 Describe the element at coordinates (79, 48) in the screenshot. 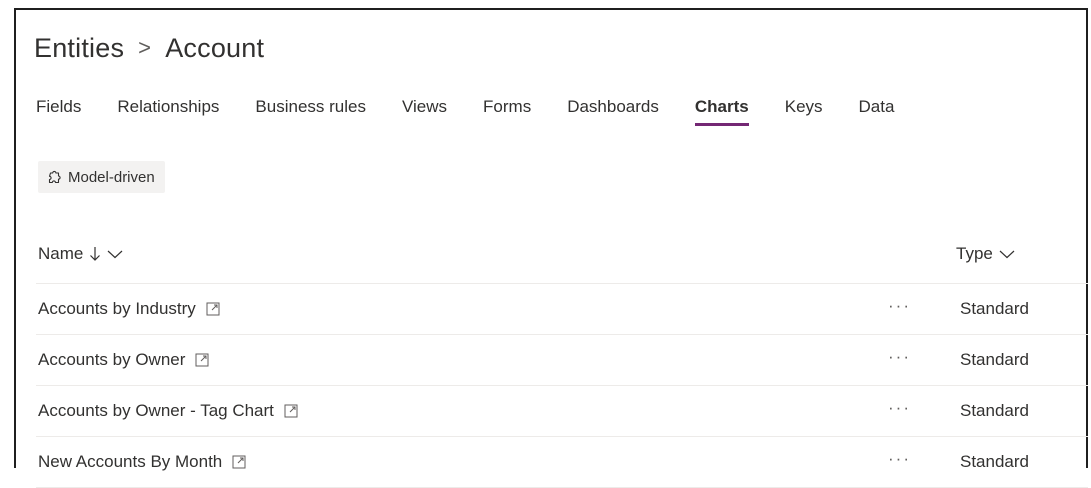

I see `breadcrumb-entities-link: Entities` at that location.